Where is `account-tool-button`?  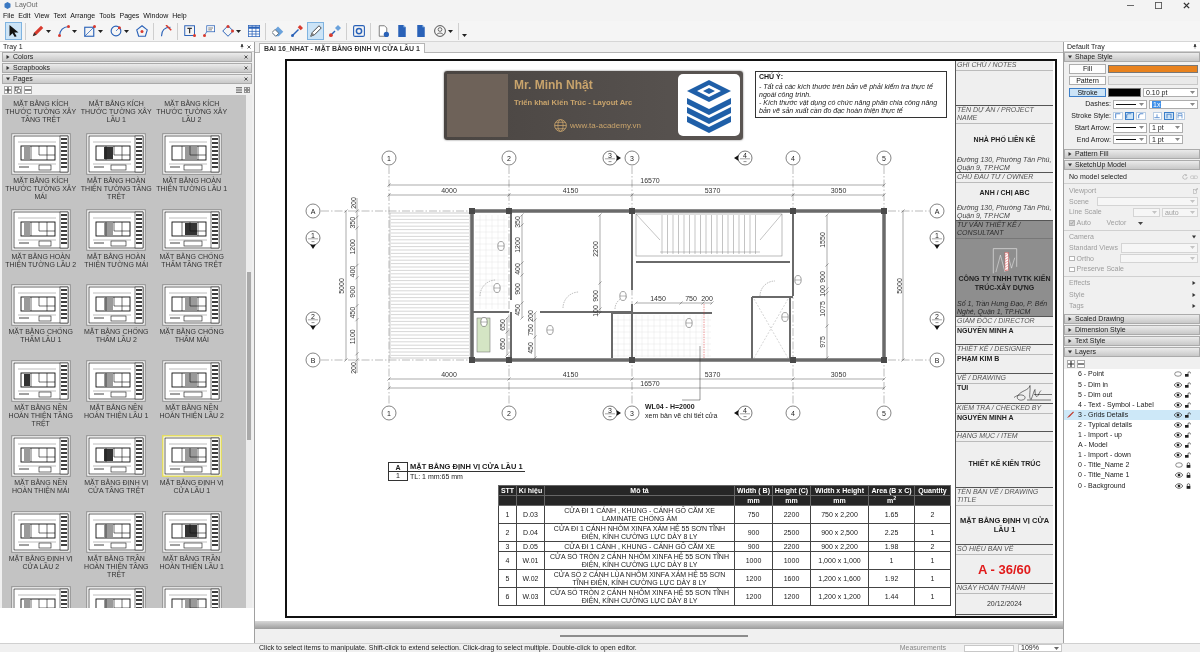
account-tool-button is located at coordinates (443, 31).